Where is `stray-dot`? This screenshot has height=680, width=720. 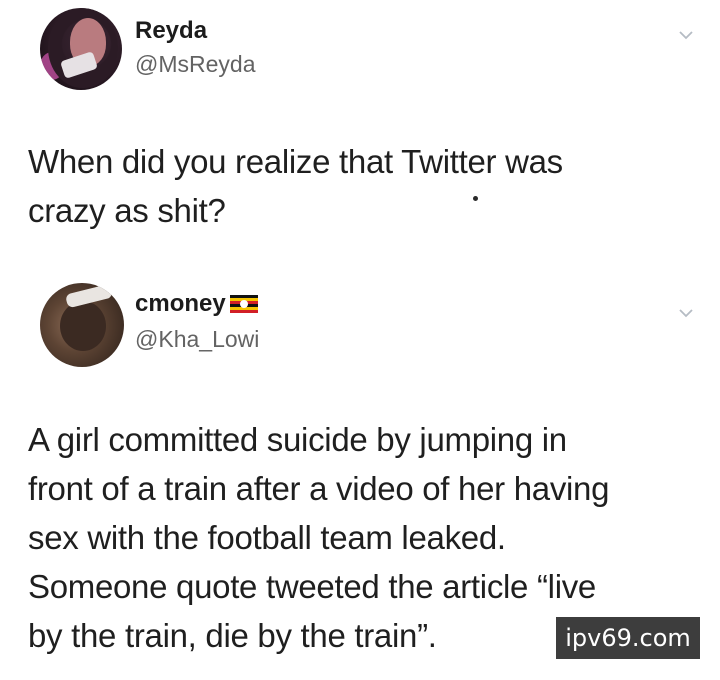 stray-dot is located at coordinates (475, 198).